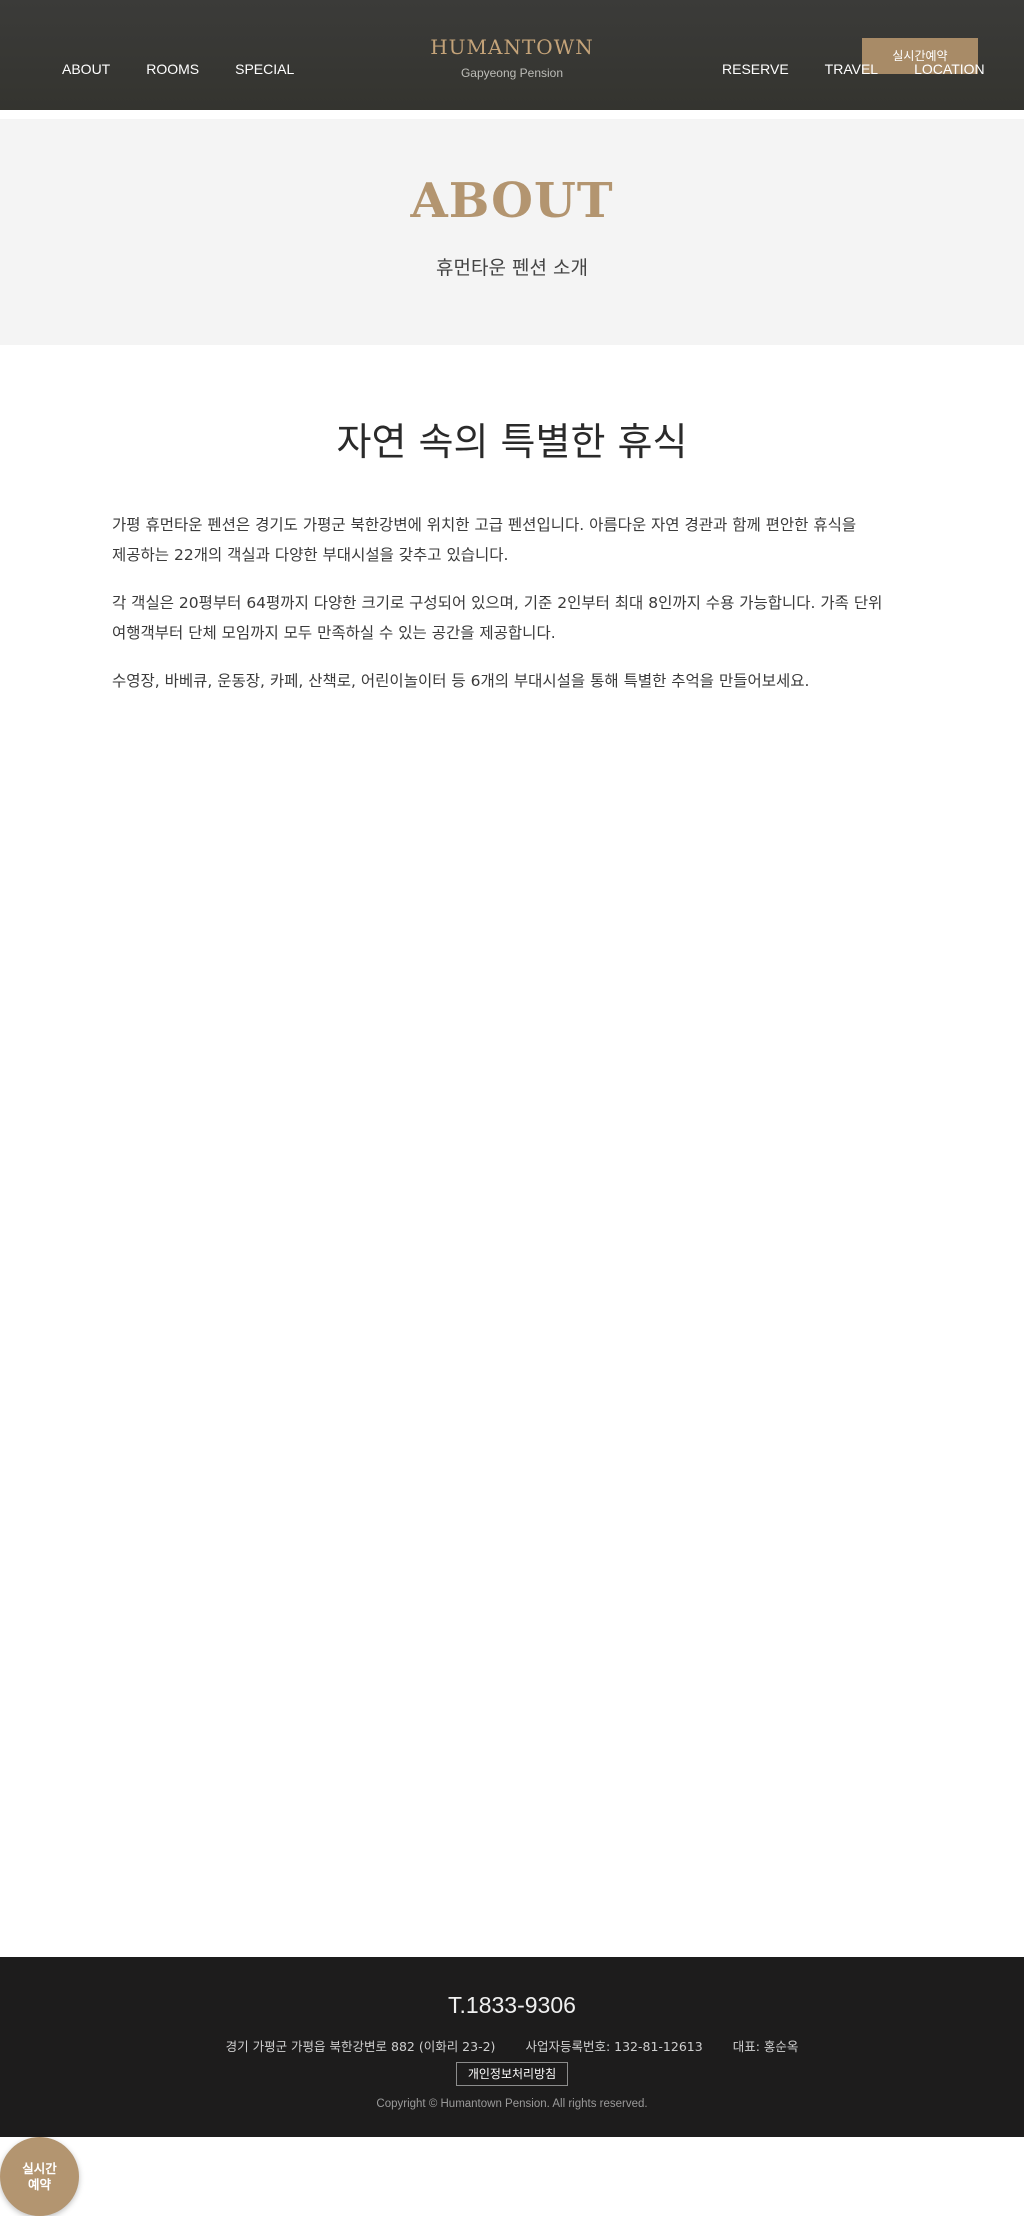 Image resolution: width=1024 pixels, height=2216 pixels. I want to click on footer-representative: 대표: 홍순옥, so click(765, 2046).